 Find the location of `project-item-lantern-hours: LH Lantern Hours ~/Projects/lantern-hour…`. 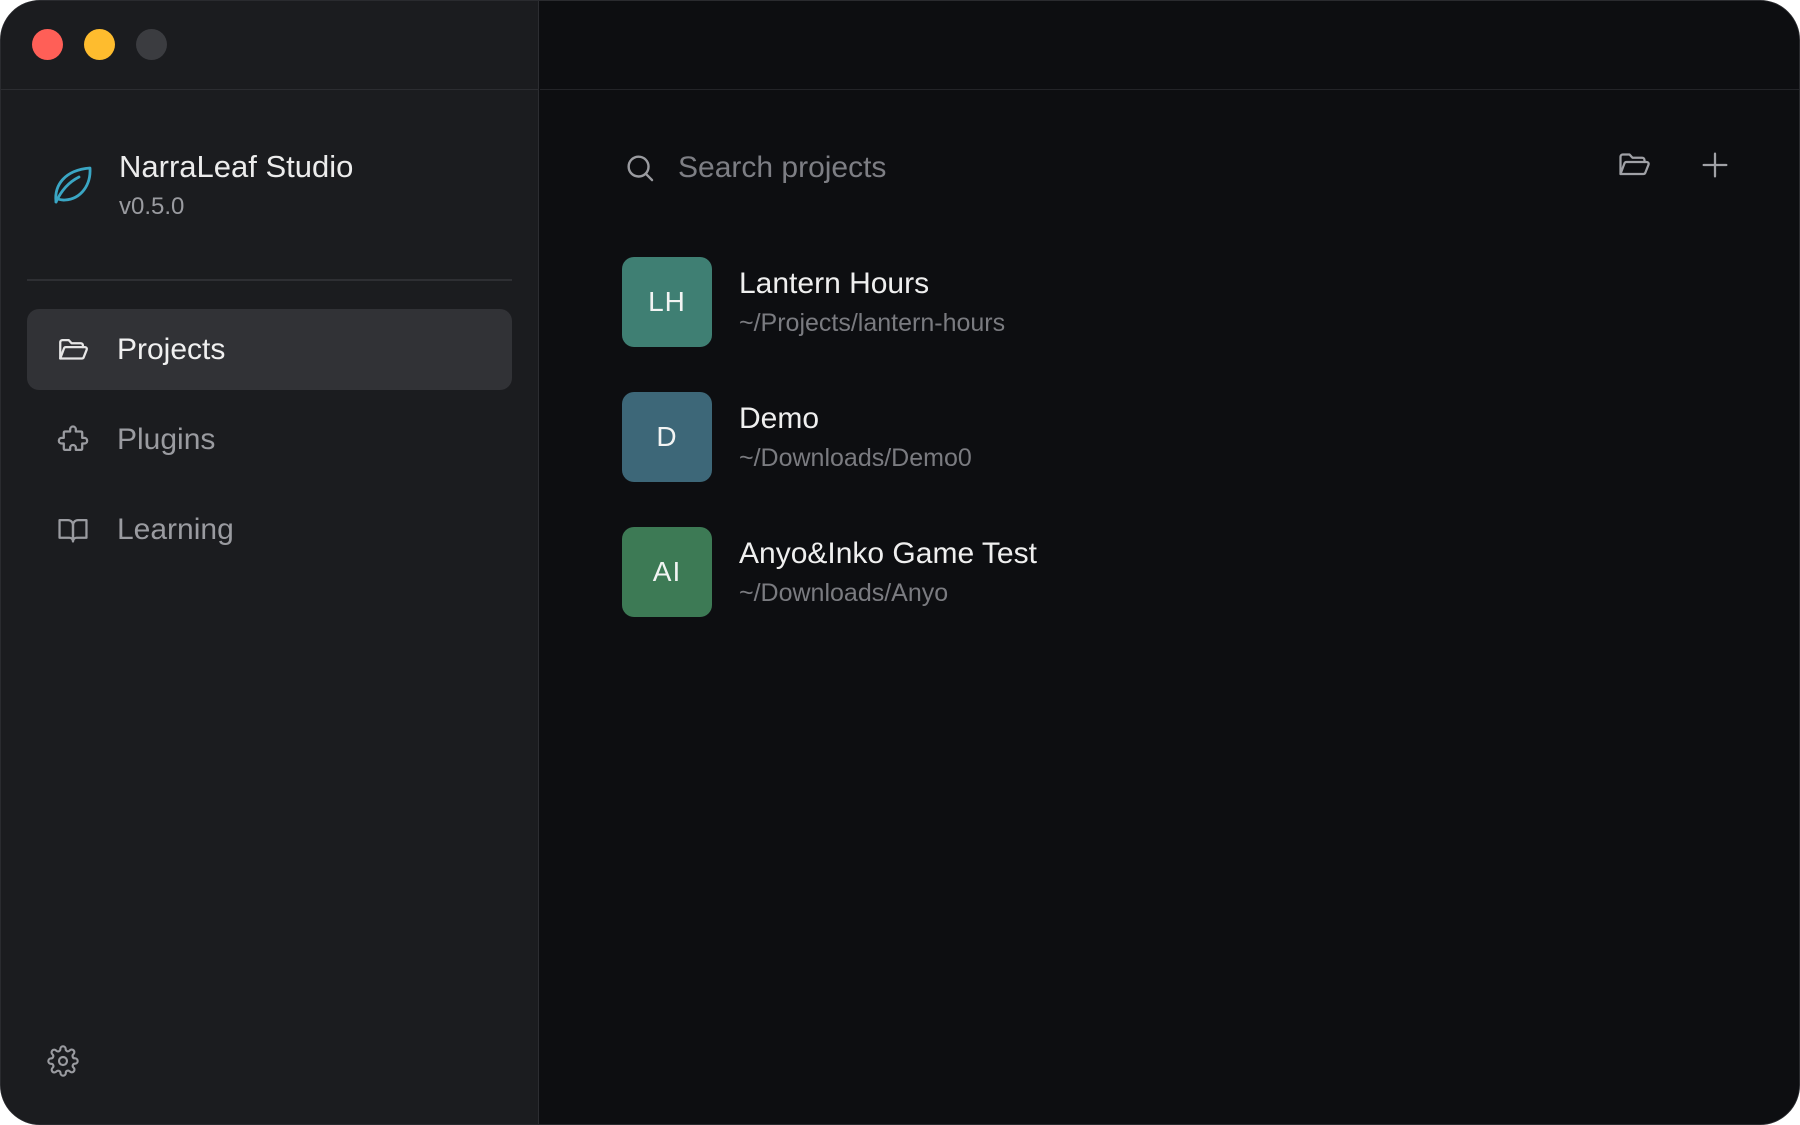

project-item-lantern-hours: LH Lantern Hours ~/Projects/lantern-hour… is located at coordinates (1172, 302).